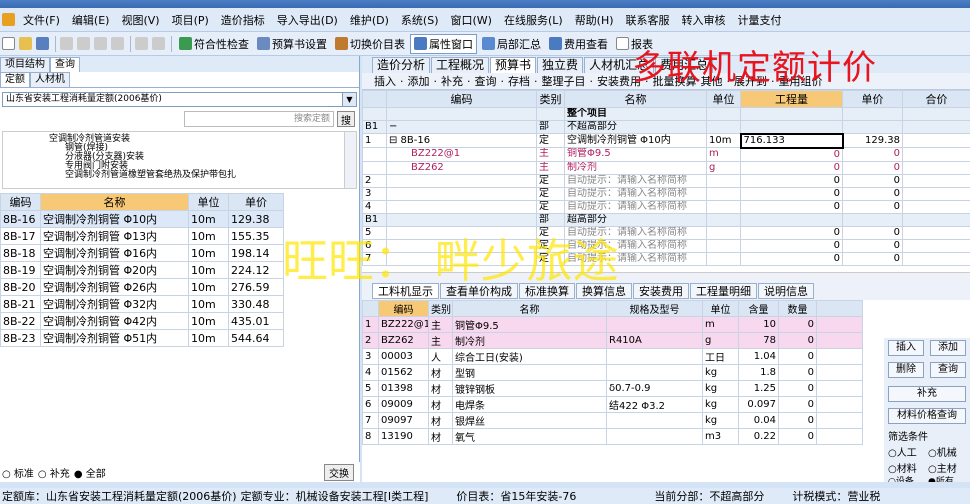 Image resolution: width=970 pixels, height=504 pixels. Describe the element at coordinates (460, 65) in the screenshot. I see `tab-overview: 工程概况` at that location.